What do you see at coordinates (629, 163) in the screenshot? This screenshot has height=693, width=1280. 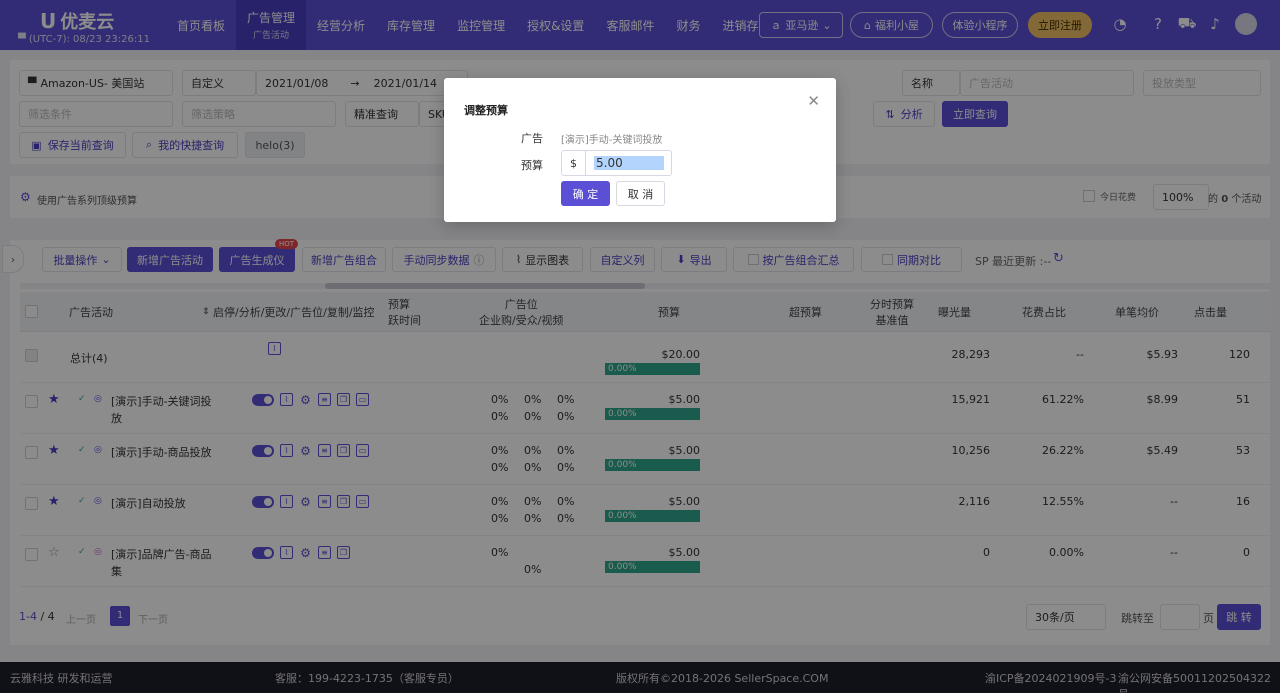 I see `budget-input` at bounding box center [629, 163].